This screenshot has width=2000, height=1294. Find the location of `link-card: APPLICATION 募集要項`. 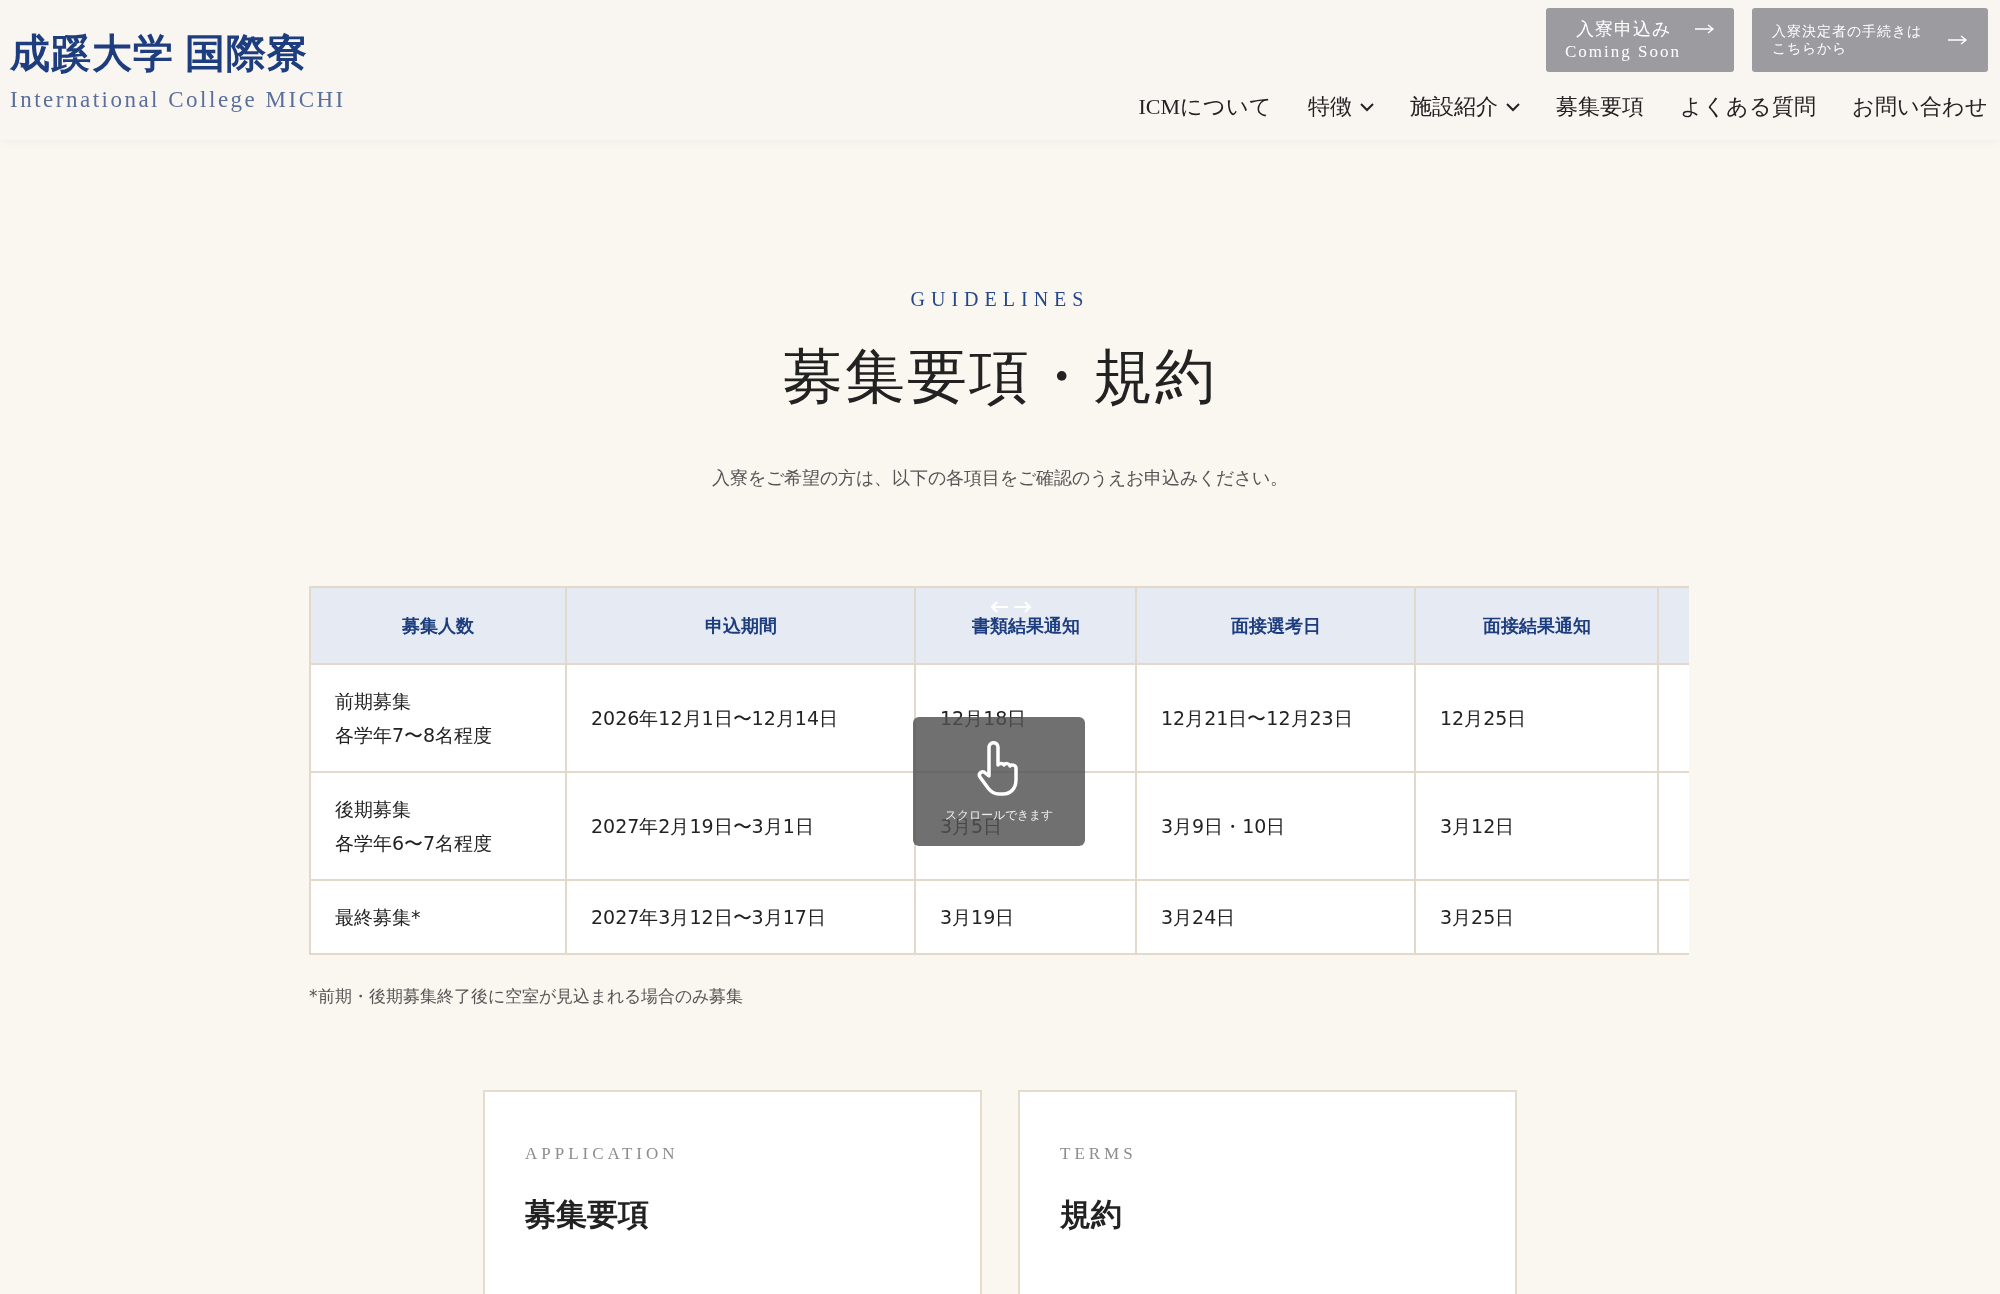

link-card: APPLICATION 募集要項 is located at coordinates (732, 1192).